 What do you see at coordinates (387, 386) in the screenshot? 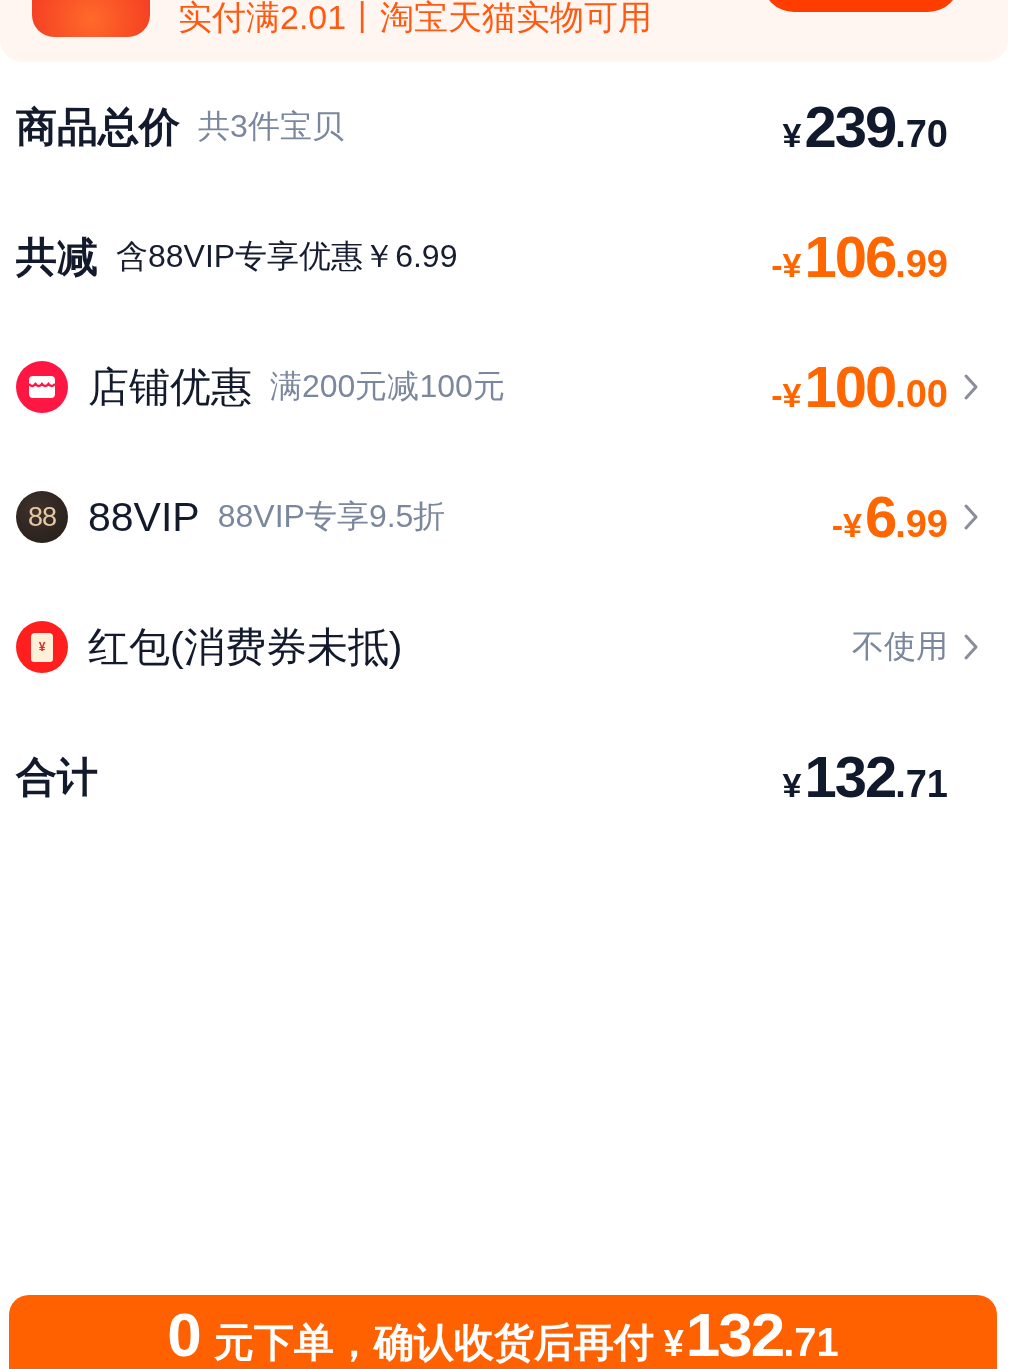
I see `item-note: 满200元减100元` at bounding box center [387, 386].